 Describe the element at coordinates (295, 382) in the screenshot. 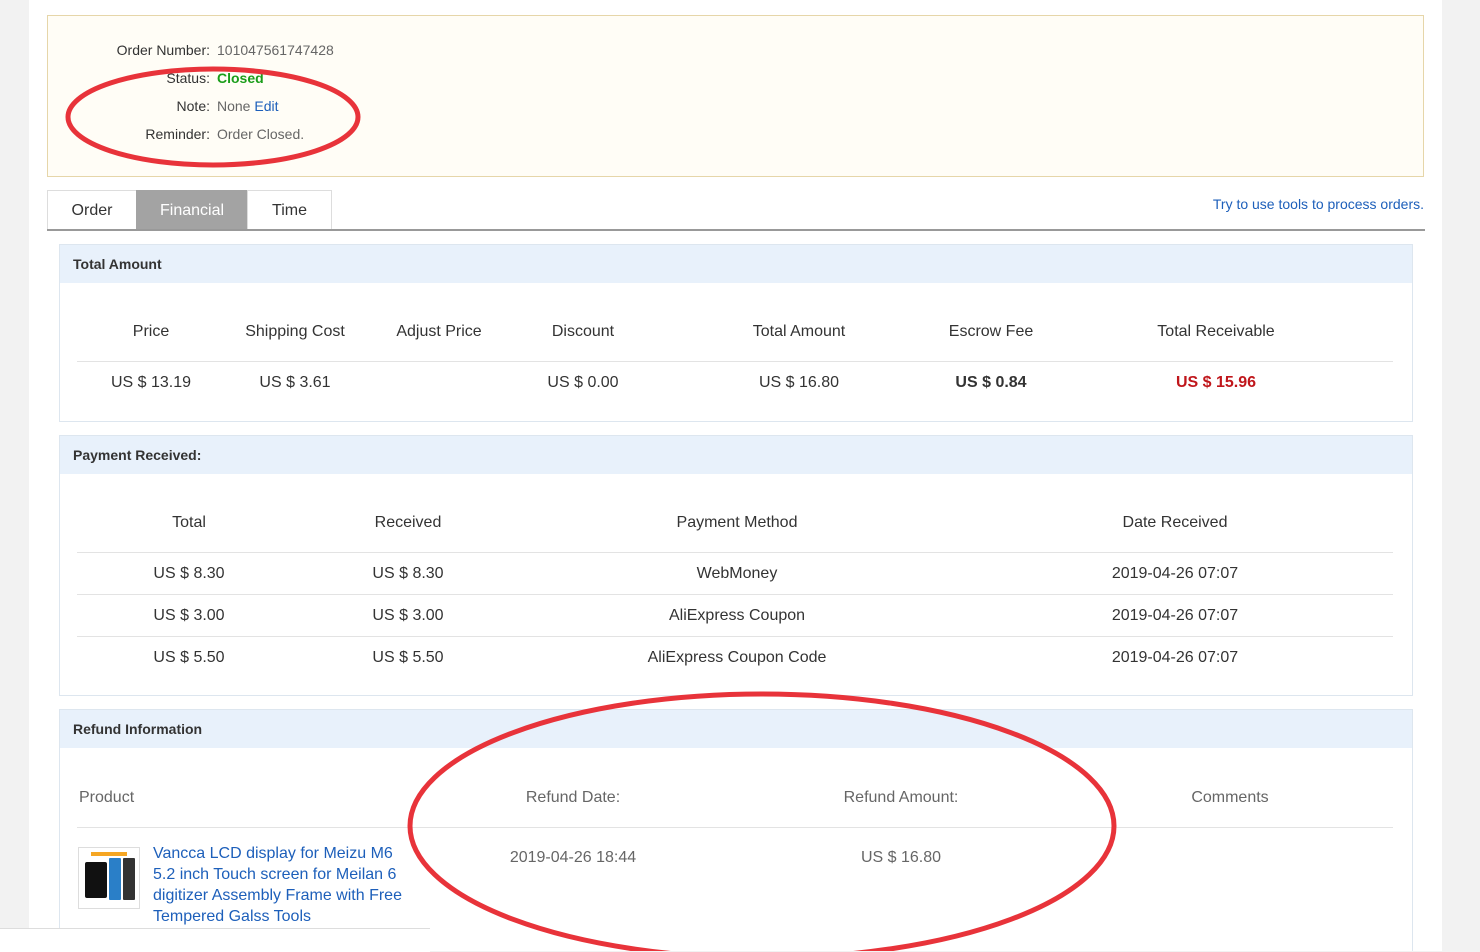

I see `shipping-cost-value: US $ 3.61` at that location.